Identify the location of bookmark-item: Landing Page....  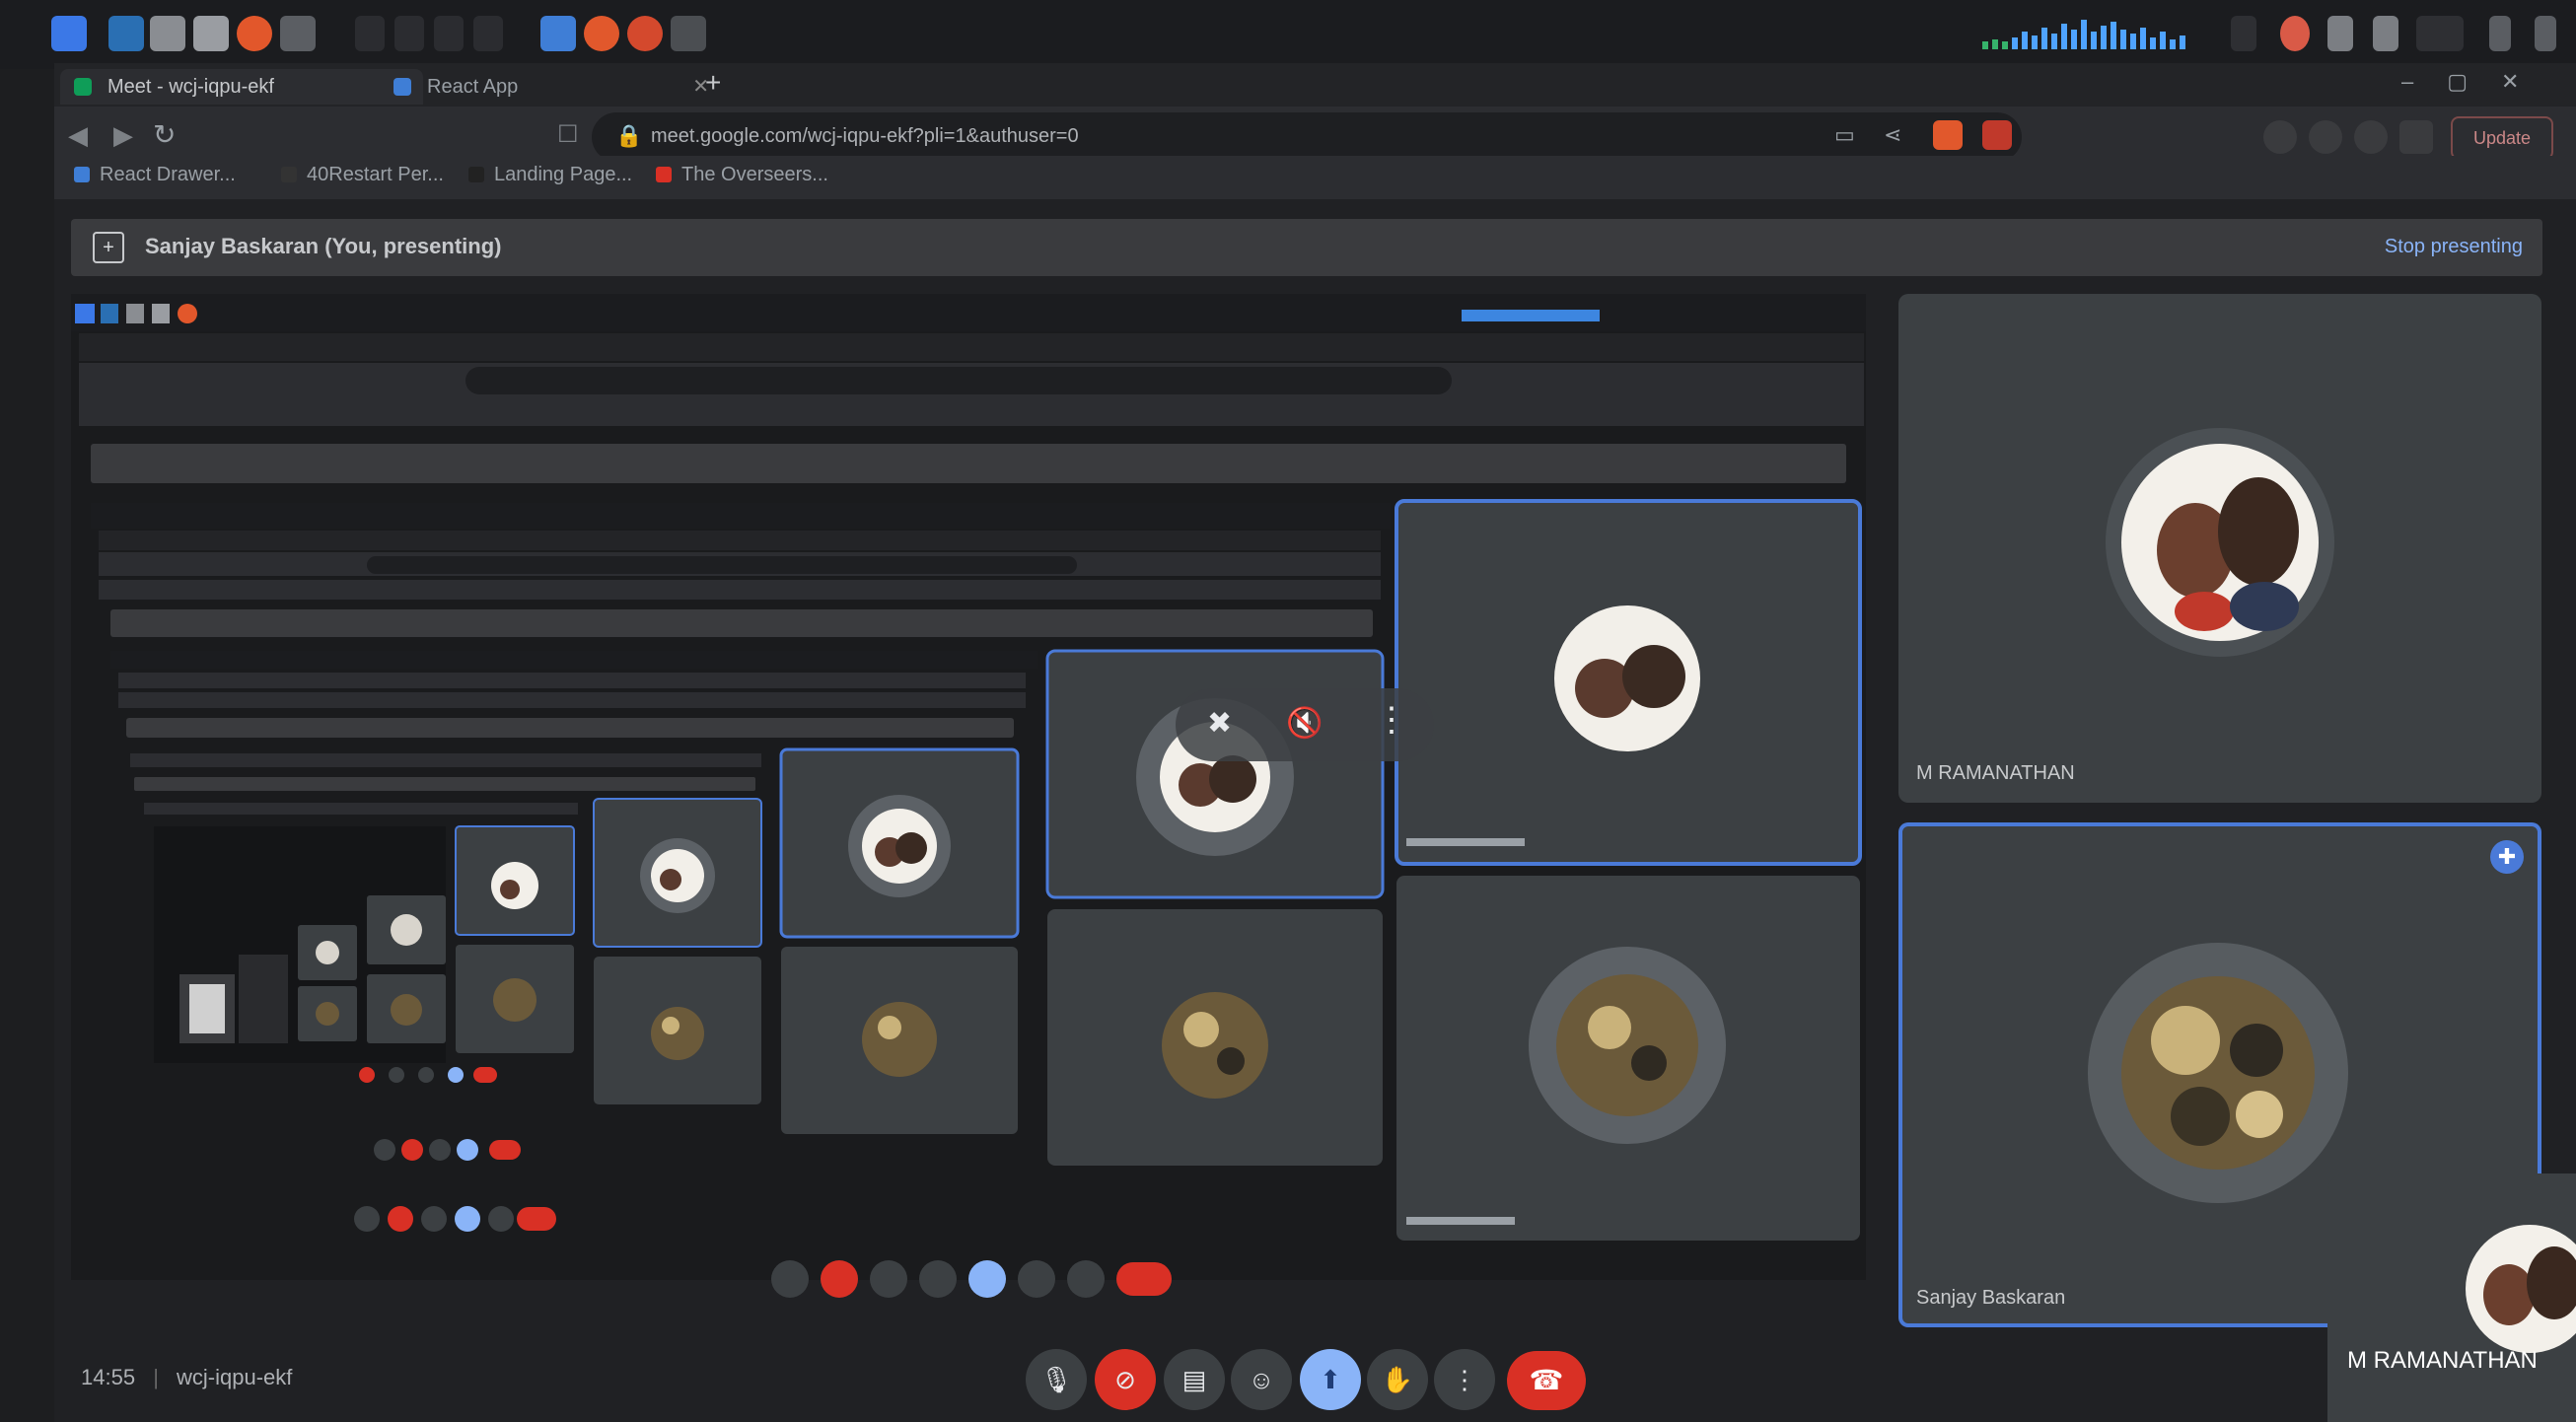
(550, 175).